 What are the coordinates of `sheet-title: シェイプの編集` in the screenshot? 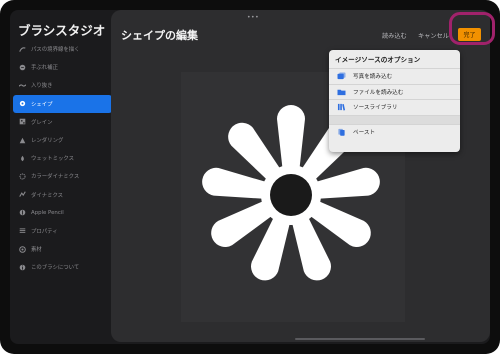 It's located at (159, 35).